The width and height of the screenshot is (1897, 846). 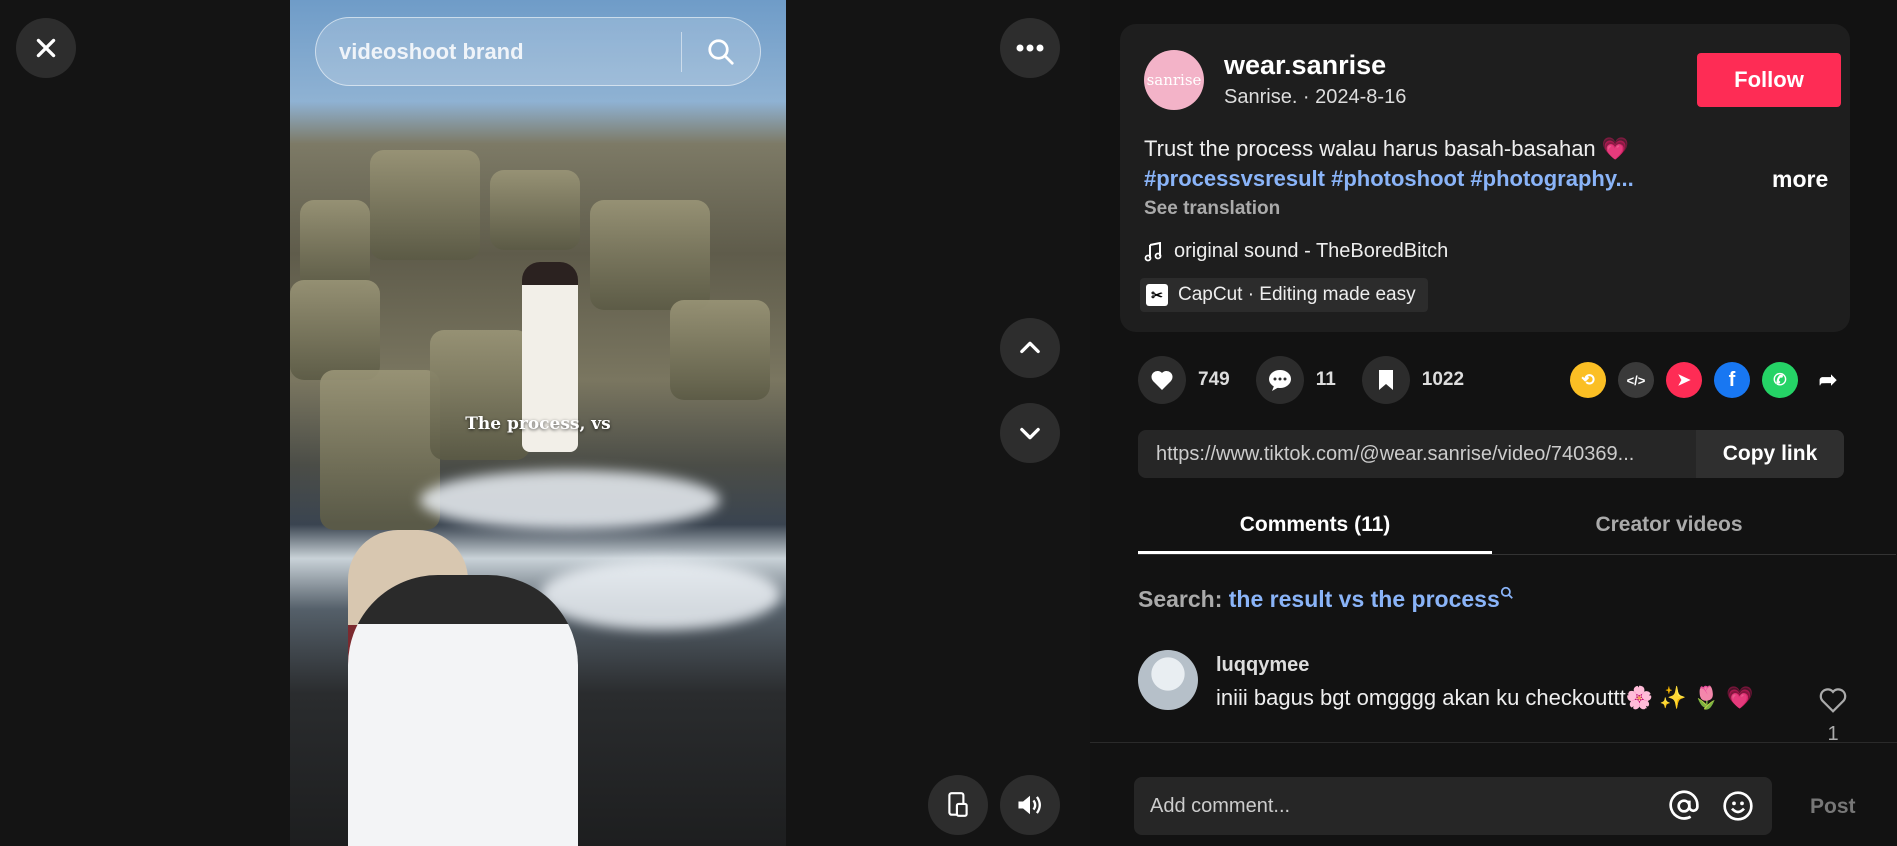 What do you see at coordinates (1385, 380) in the screenshot?
I see `bookmark-icon` at bounding box center [1385, 380].